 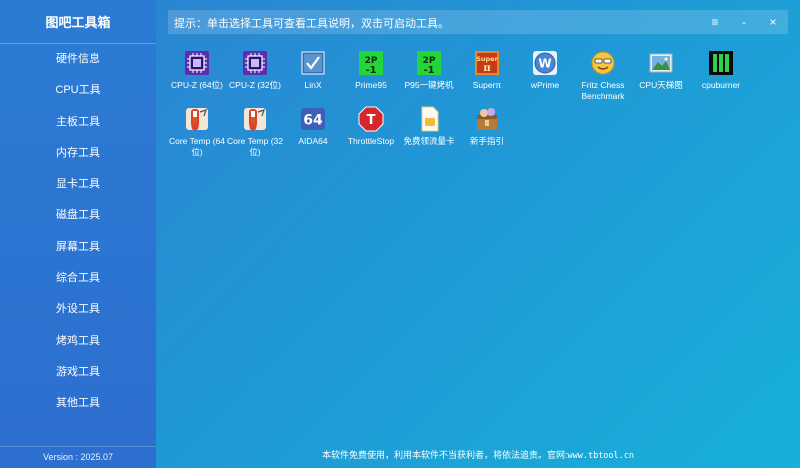 I want to click on tool-beginner-guide: 新手指引, so click(x=487, y=126).